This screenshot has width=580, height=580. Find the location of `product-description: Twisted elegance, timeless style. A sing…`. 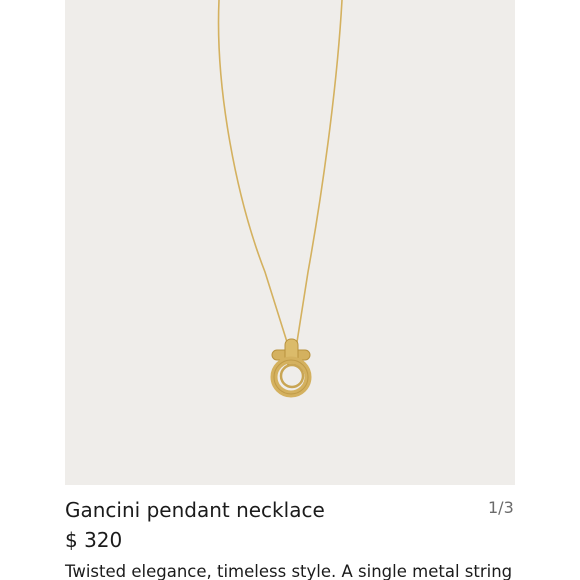

product-description: Twisted elegance, timeless style. A sing… is located at coordinates (289, 571).